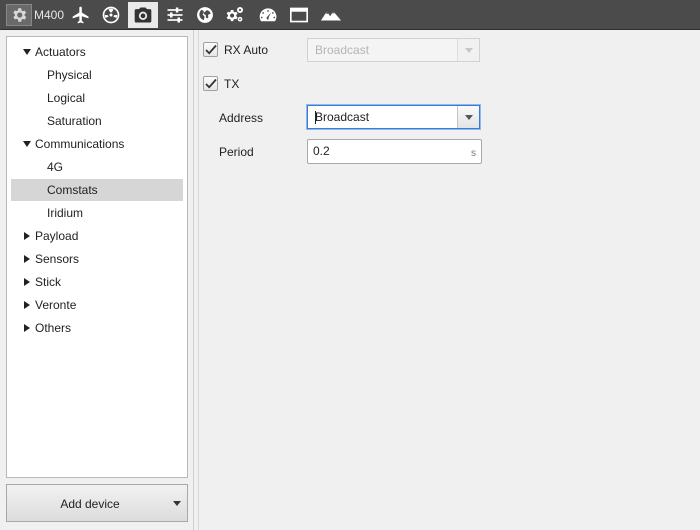  What do you see at coordinates (97, 52) in the screenshot?
I see `tree-item-actuators: Actuators` at bounding box center [97, 52].